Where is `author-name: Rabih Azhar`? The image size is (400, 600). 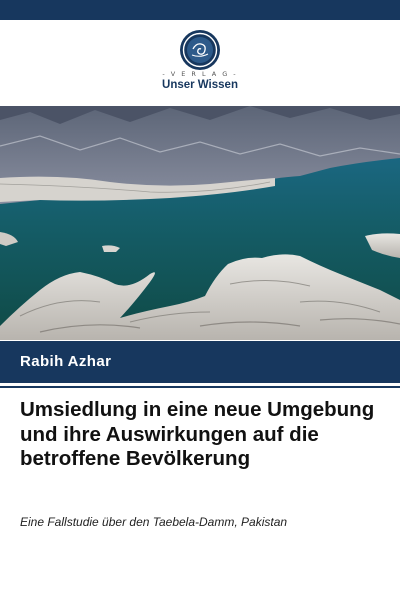 author-name: Rabih Azhar is located at coordinates (66, 361).